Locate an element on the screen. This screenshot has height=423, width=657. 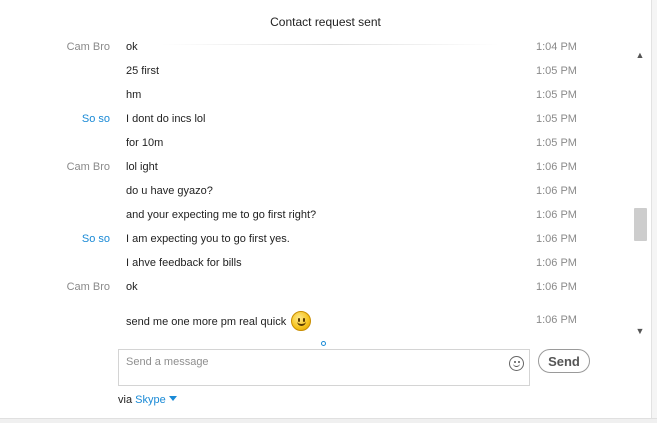
message-row: So so I dont do incs lol 1:05 PM is located at coordinates (315, 119).